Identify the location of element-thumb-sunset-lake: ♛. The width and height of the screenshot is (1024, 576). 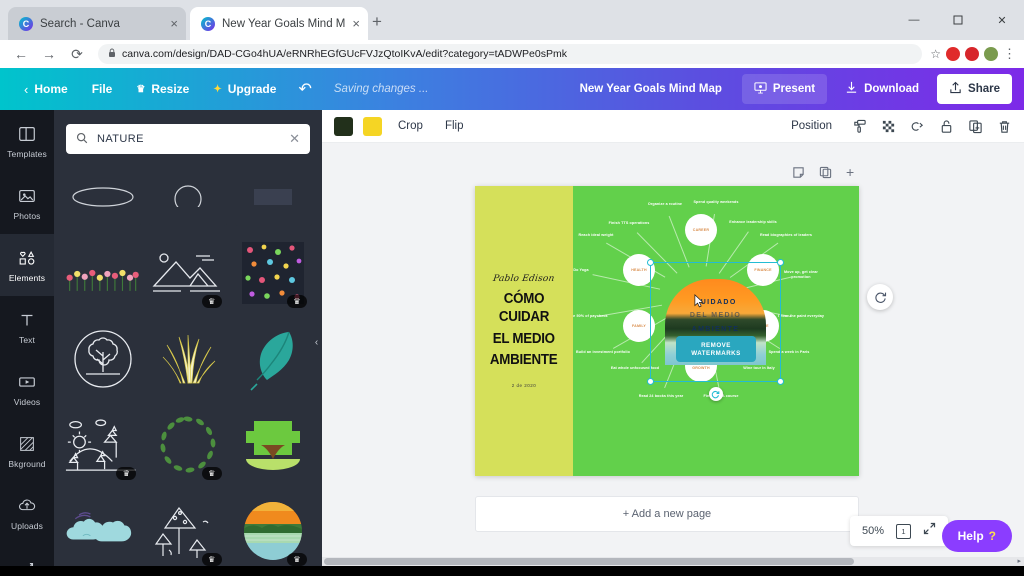
(273, 531).